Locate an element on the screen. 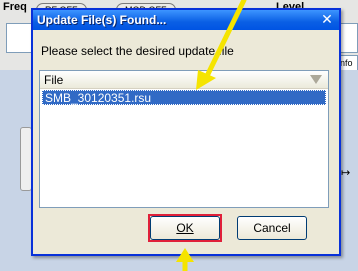  dialog-titlebar: Update File(s) Found... ✕ is located at coordinates (186, 20).